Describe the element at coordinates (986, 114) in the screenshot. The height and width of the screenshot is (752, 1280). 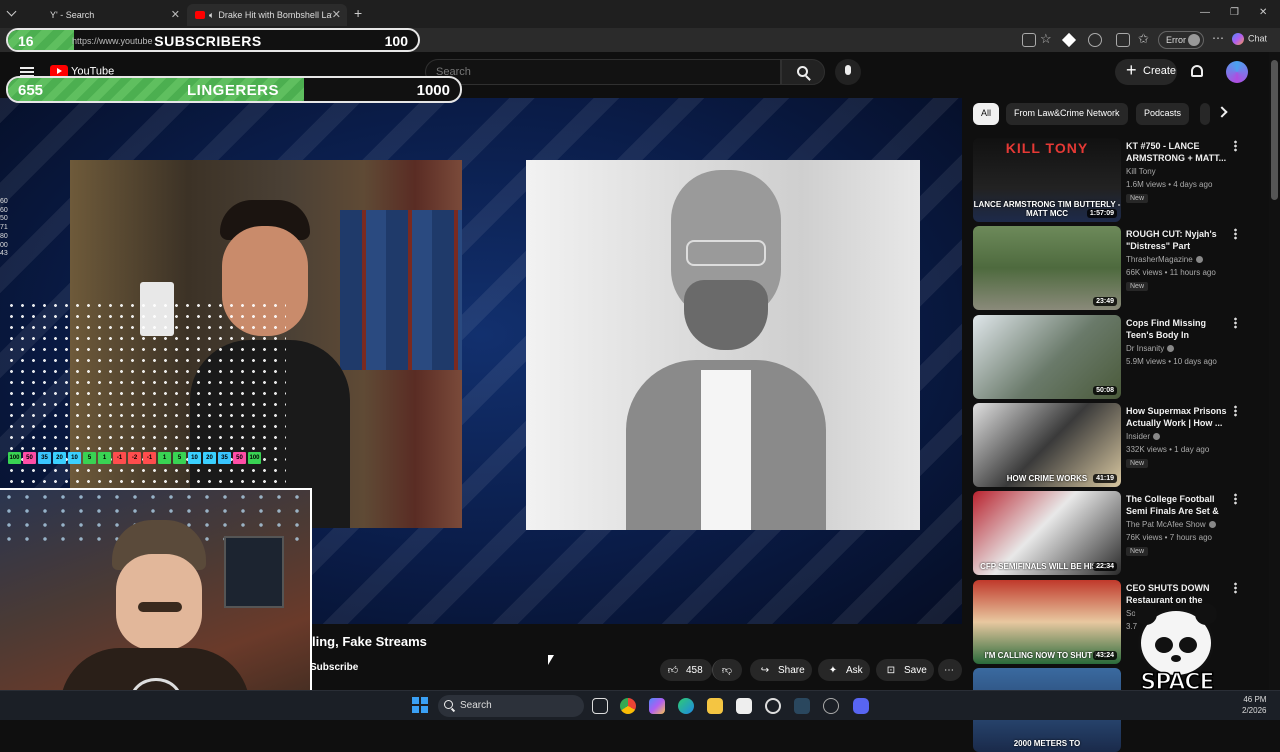
I see `chip-all: All` at that location.